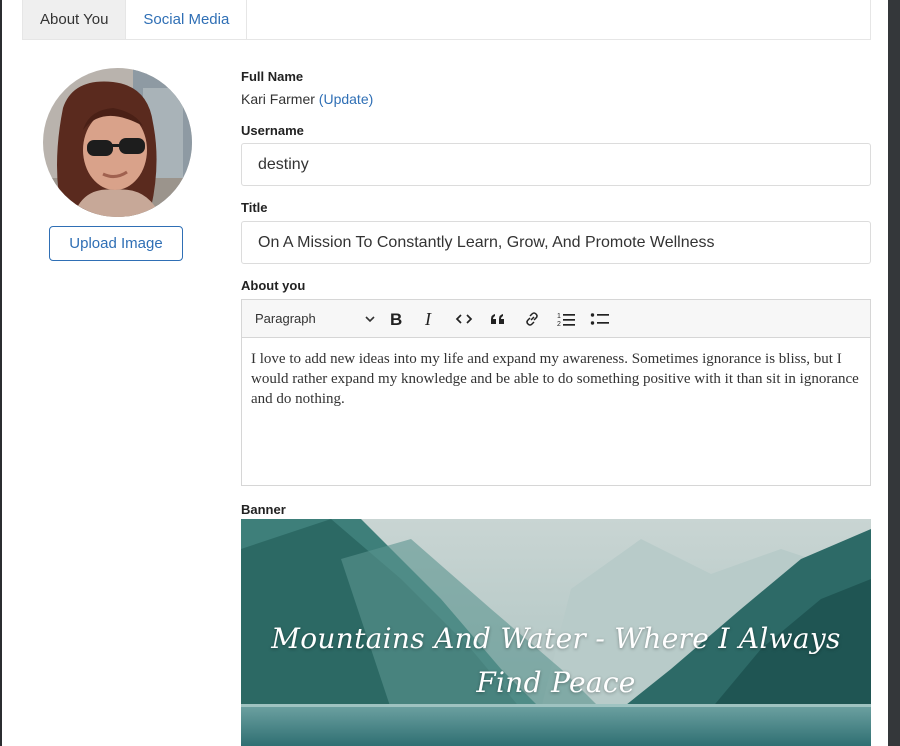  I want to click on username-field: destiny, so click(556, 164).